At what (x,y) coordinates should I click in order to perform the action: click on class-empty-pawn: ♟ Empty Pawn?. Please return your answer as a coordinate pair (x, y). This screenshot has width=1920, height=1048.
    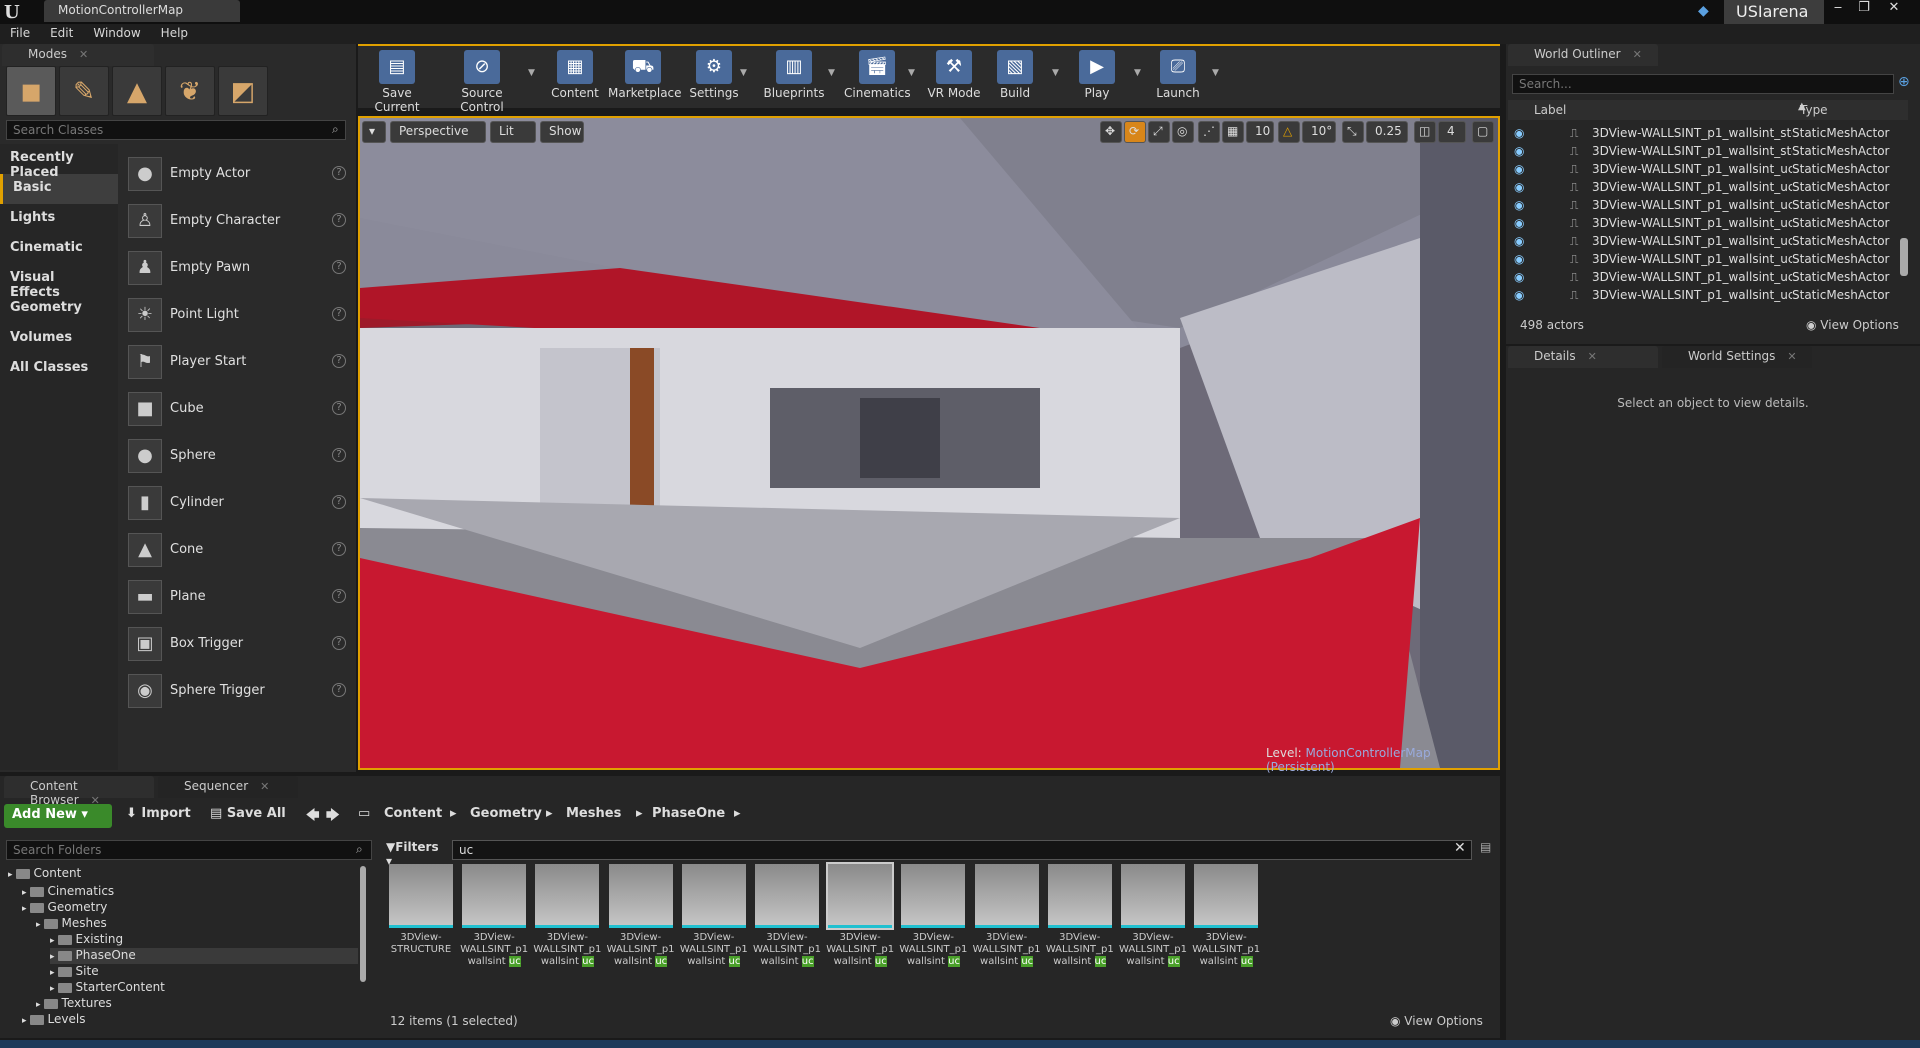
    Looking at the image, I should click on (235, 267).